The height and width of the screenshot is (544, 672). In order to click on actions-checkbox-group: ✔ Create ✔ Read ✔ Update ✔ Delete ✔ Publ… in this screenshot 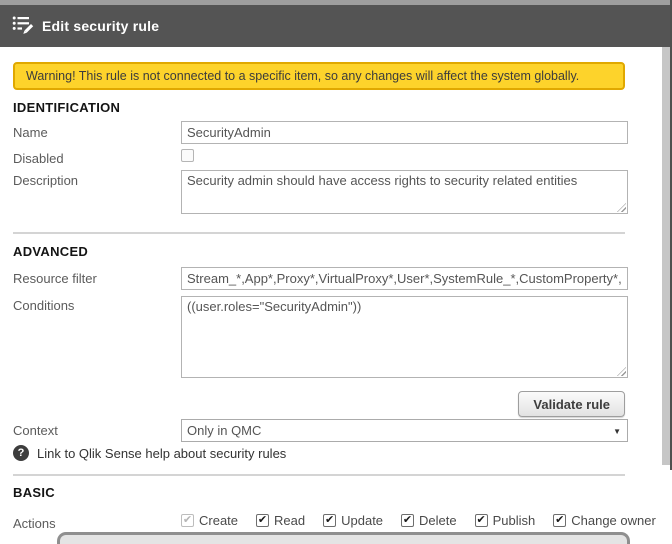, I will do `click(418, 520)`.